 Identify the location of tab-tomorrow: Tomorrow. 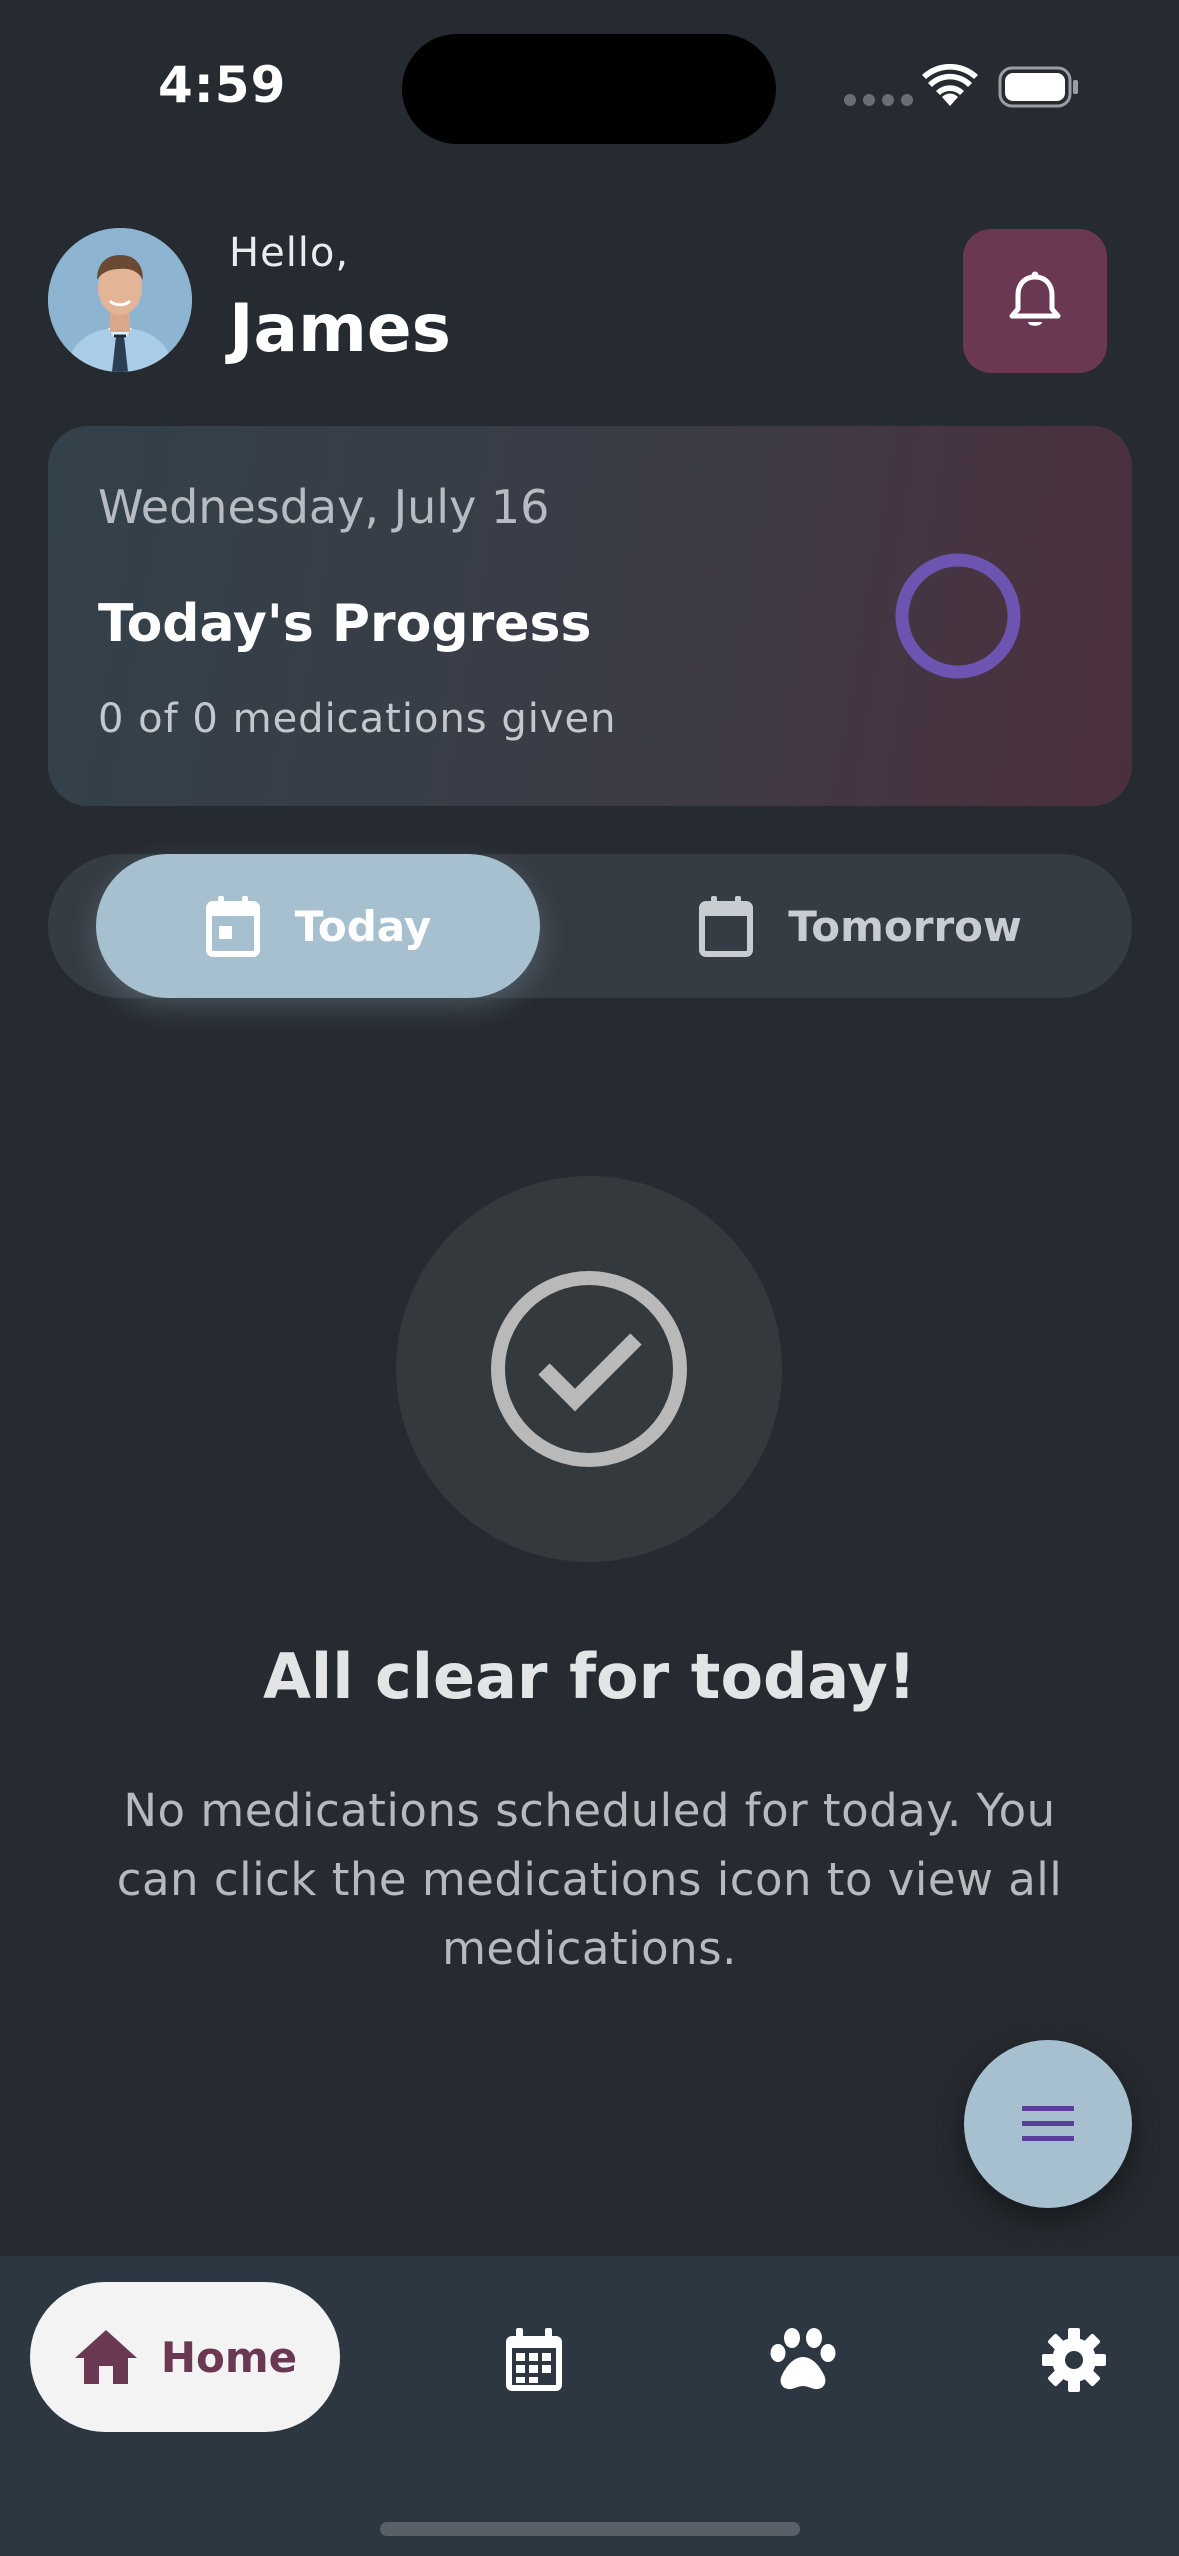
(860, 926).